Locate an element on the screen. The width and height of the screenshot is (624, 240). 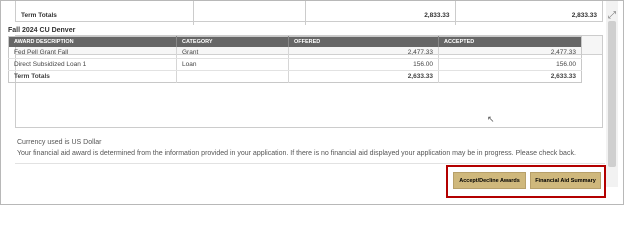
award-accepted: 2,477.33 is located at coordinates (510, 53).